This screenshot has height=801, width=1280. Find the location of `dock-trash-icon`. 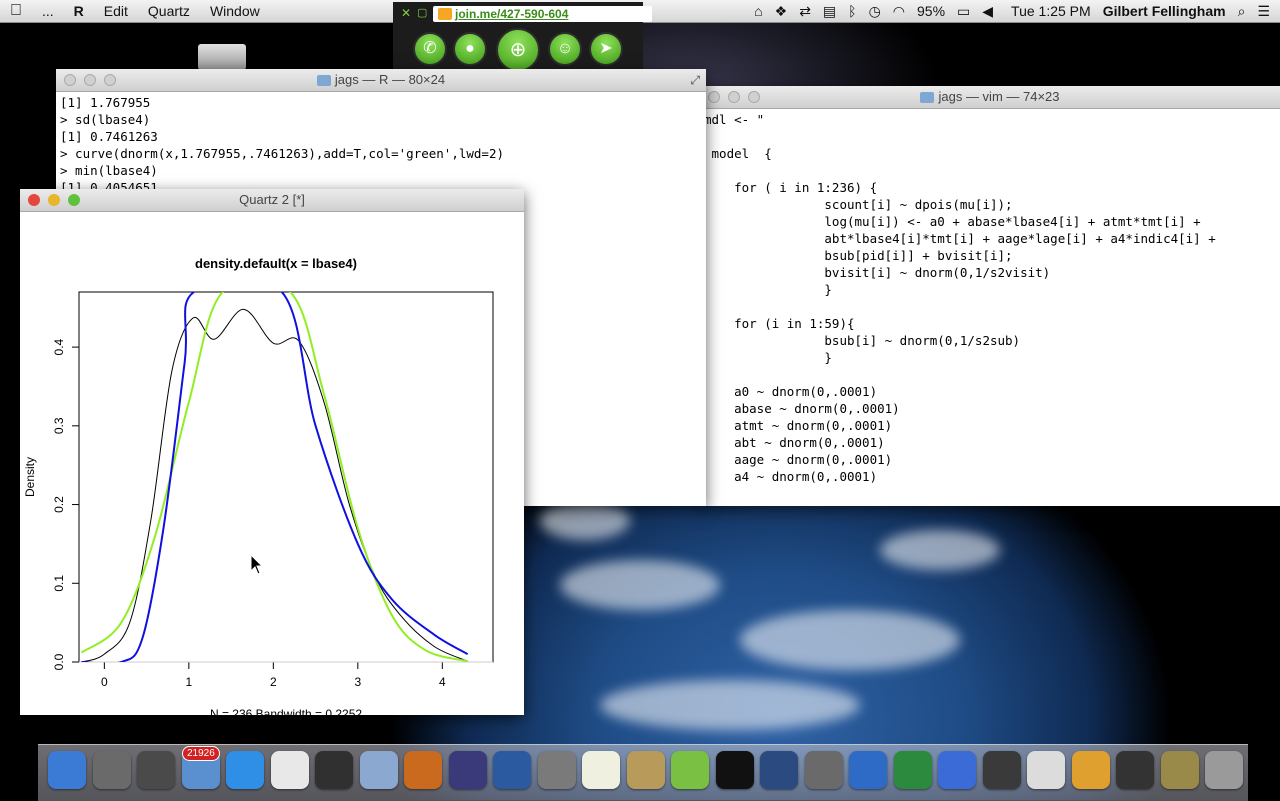

dock-trash-icon is located at coordinates (1224, 770).